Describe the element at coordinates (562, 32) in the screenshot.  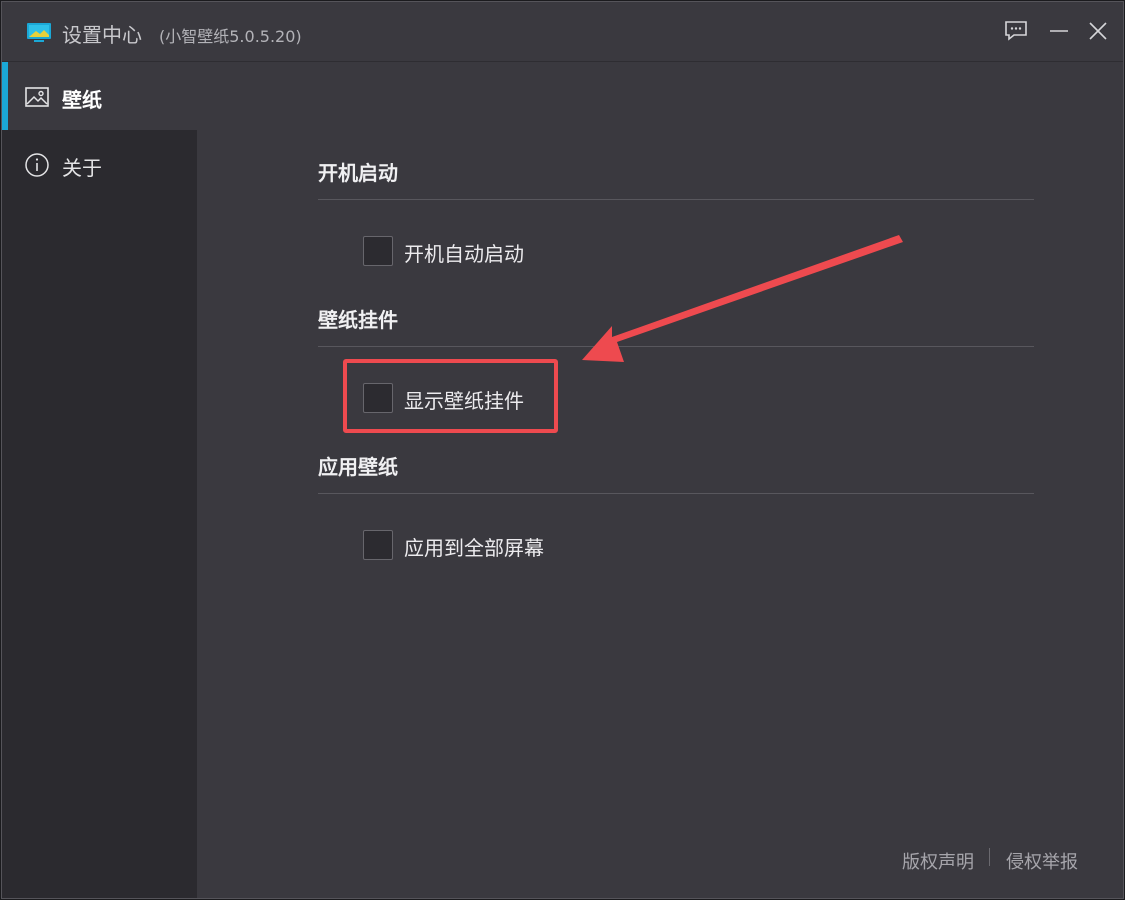
I see `title-bar: 设置中心 (小智壁纸5.0.5.20)` at that location.